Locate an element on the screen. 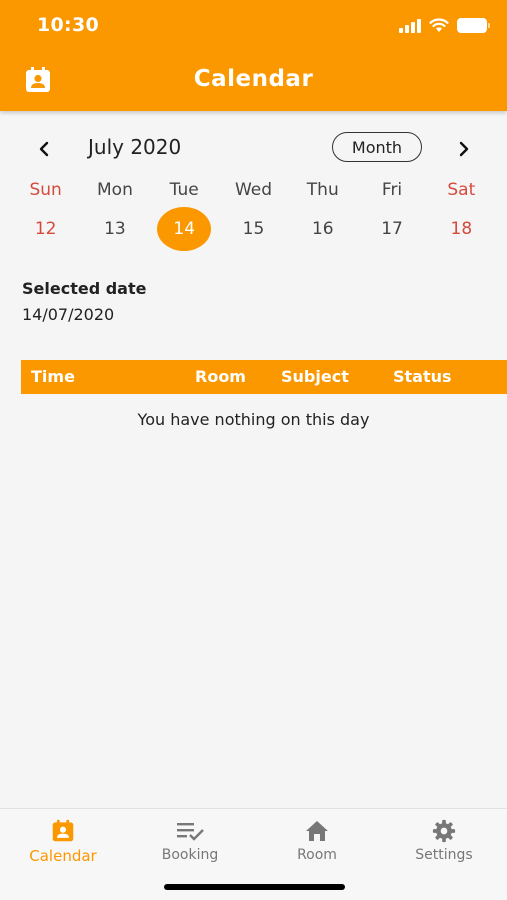 The height and width of the screenshot is (900, 507). column-header-room: Room is located at coordinates (220, 376).